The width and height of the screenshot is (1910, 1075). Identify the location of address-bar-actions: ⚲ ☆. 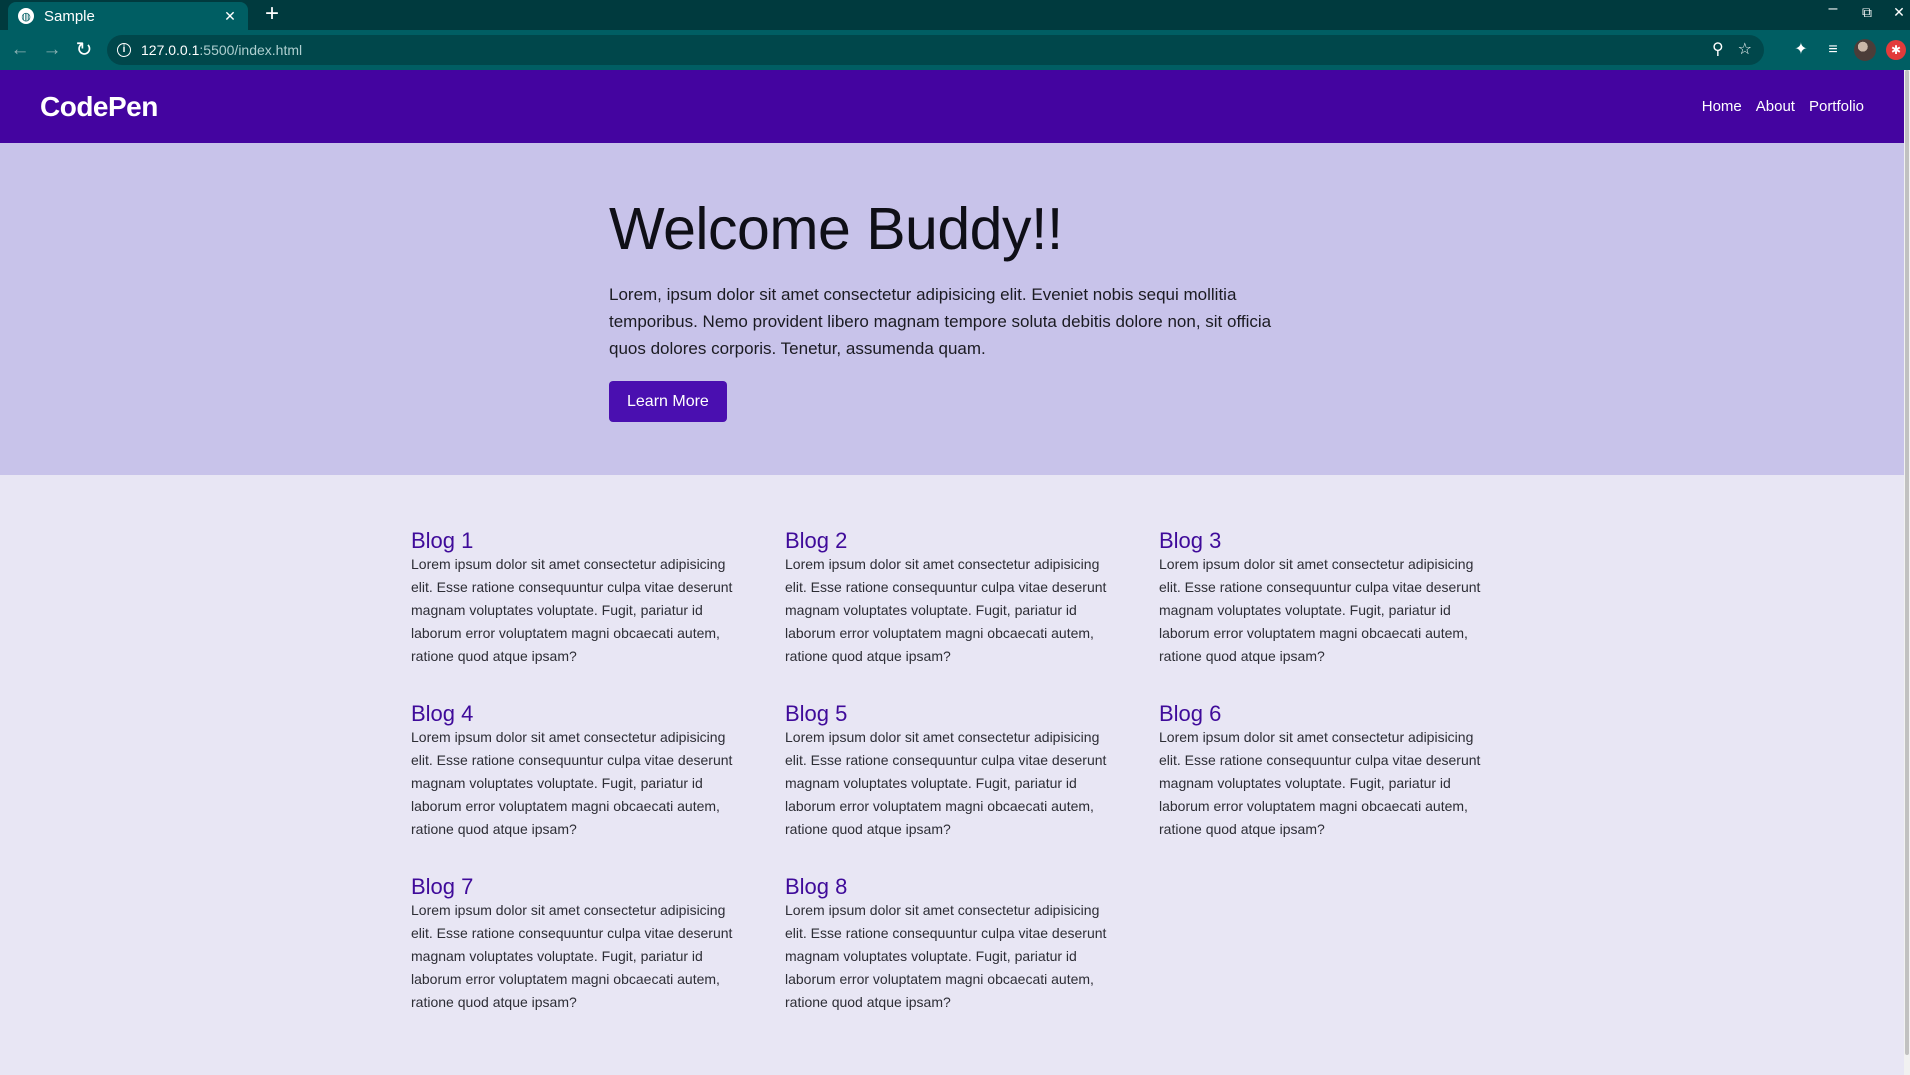
(1732, 49).